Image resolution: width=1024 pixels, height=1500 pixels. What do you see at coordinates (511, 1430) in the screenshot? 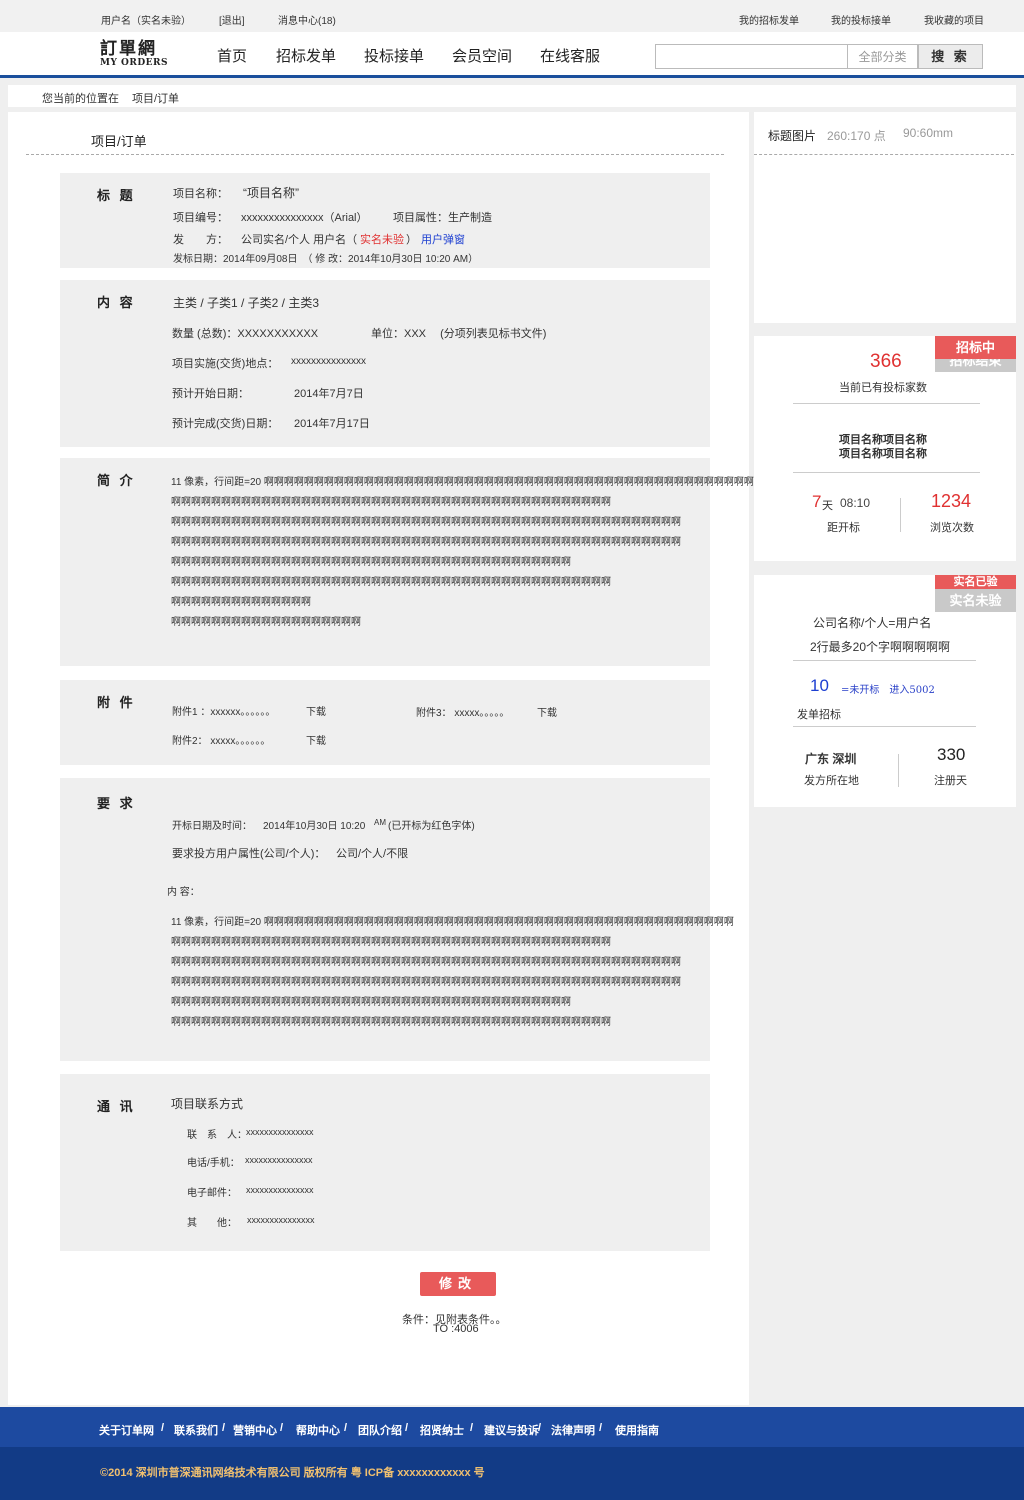
I see `footer-link-feedback: 建议与投诉` at bounding box center [511, 1430].